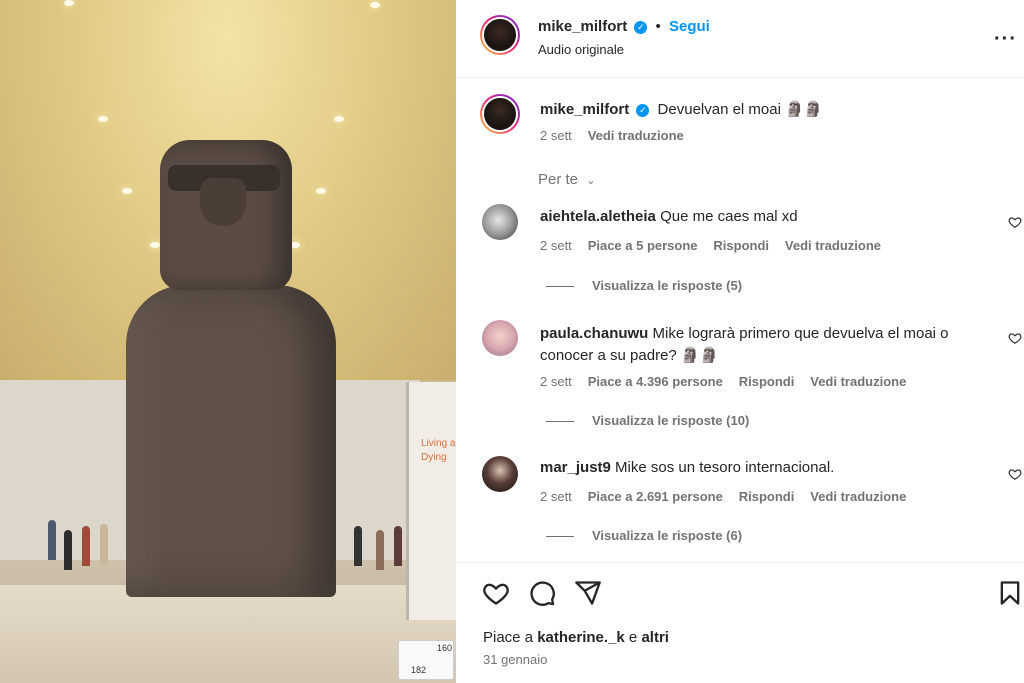 The height and width of the screenshot is (683, 1024). Describe the element at coordinates (725, 467) in the screenshot. I see `comment-text: Mike sos un tesoro internacional.` at that location.